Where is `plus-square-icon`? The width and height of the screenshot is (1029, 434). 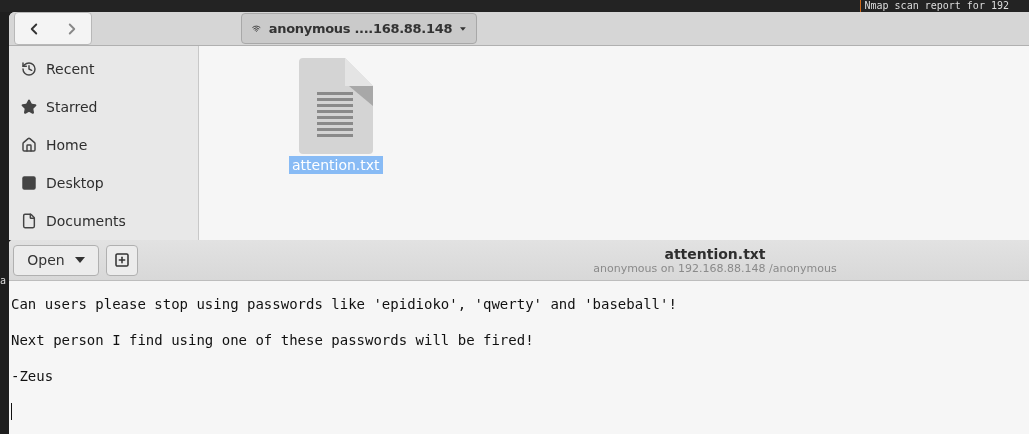
plus-square-icon is located at coordinates (122, 260).